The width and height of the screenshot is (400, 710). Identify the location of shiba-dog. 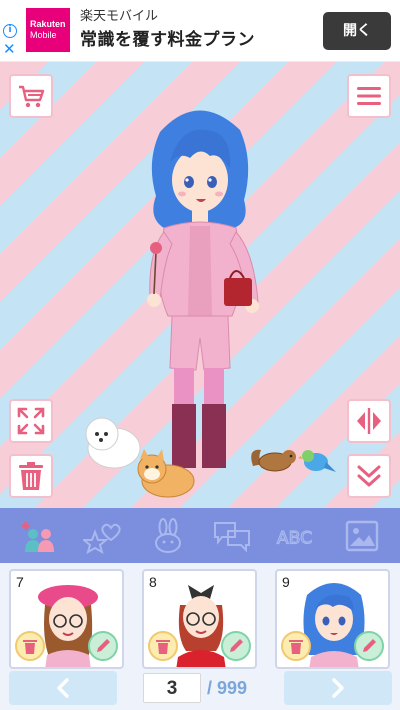
(165, 474).